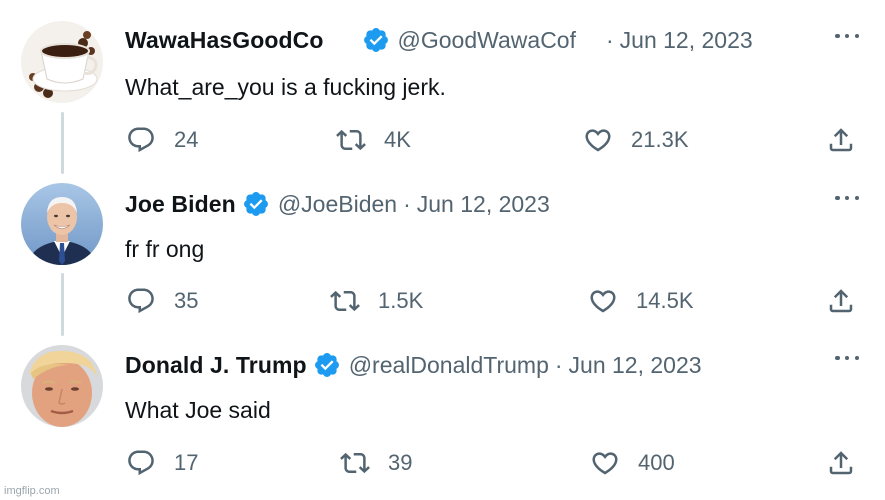 Image resolution: width=885 pixels, height=500 pixels. Describe the element at coordinates (442, 301) in the screenshot. I see `tweet-actions: 35 1.5K 14.5K` at that location.